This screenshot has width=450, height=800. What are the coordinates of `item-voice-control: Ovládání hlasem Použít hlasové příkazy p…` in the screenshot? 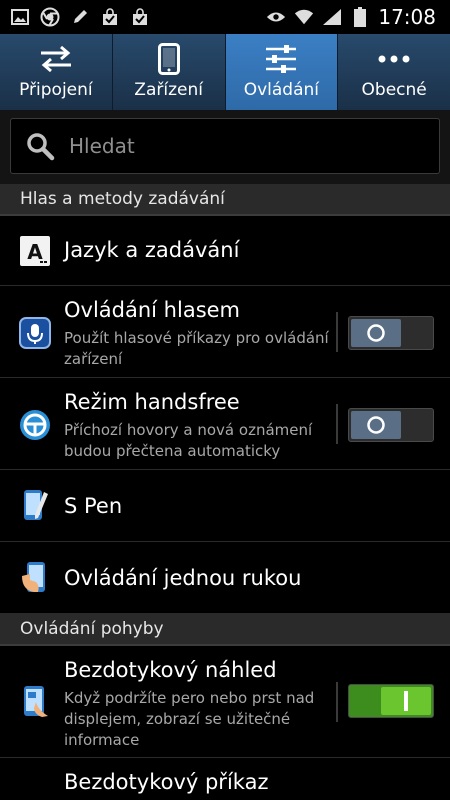 It's located at (225, 332).